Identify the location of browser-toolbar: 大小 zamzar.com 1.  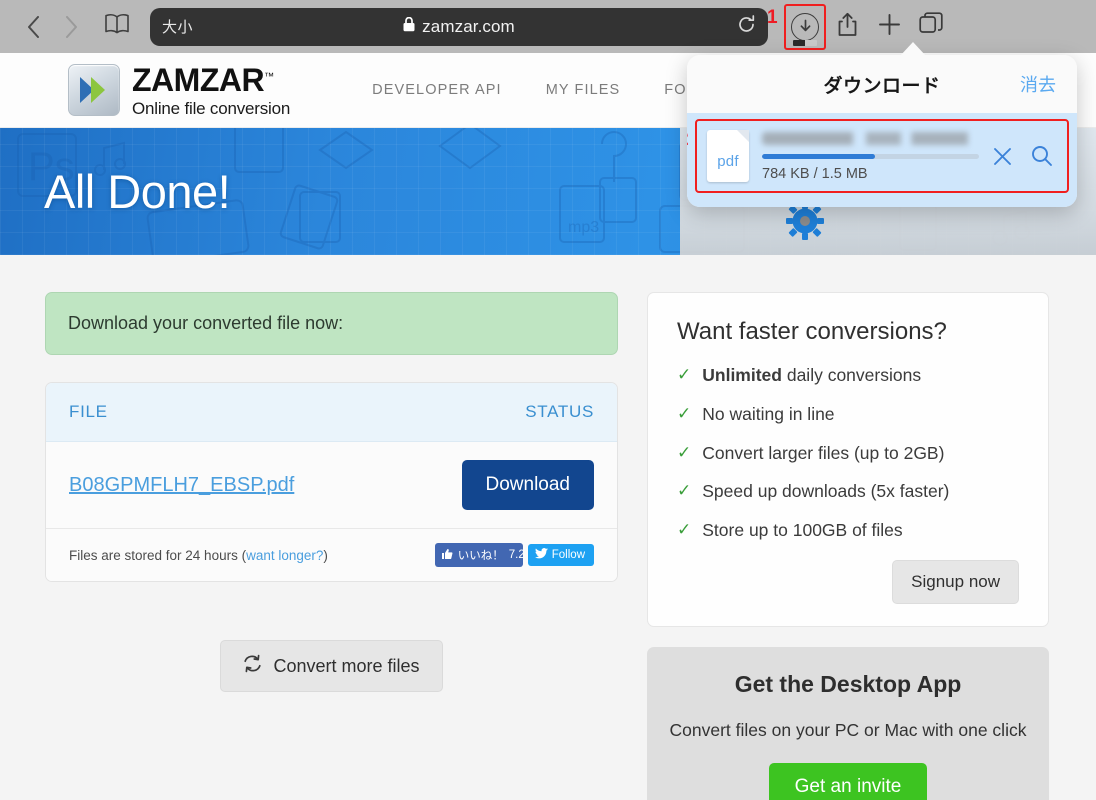
(548, 26).